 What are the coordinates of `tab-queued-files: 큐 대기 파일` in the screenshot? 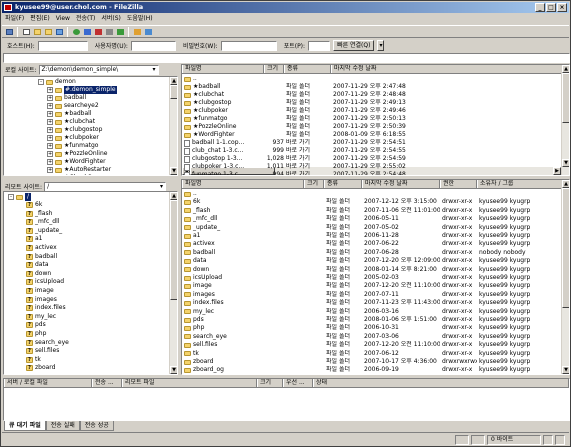 It's located at (25, 426).